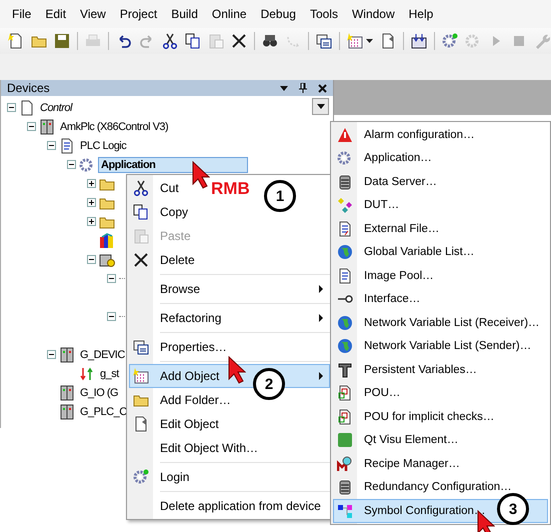 The width and height of the screenshot is (551, 532). What do you see at coordinates (99, 393) in the screenshot?
I see `tree-item: G_IO (G` at bounding box center [99, 393].